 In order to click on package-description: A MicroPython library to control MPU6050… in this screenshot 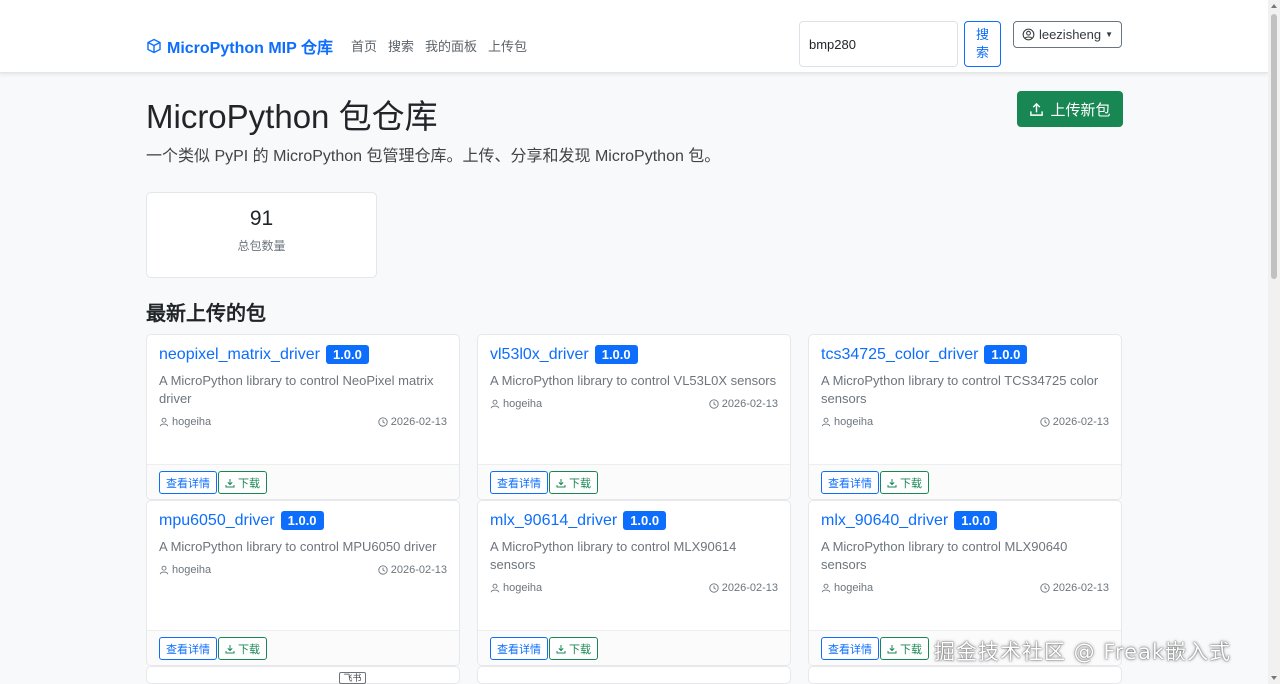, I will do `click(298, 546)`.